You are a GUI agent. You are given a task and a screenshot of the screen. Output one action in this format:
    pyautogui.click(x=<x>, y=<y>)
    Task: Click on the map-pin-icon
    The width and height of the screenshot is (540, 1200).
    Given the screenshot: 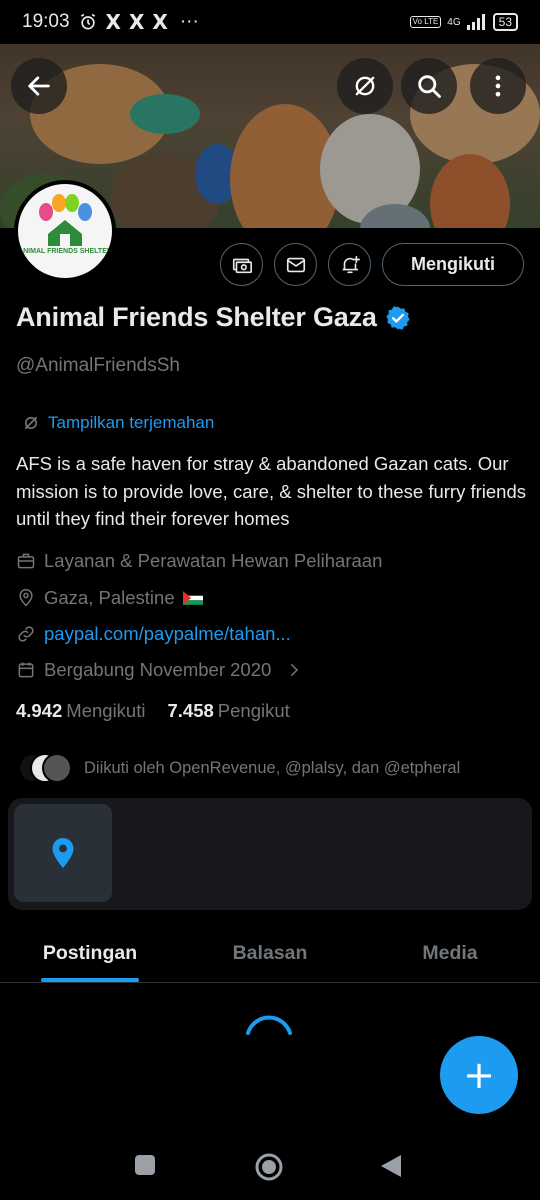 What is the action you would take?
    pyautogui.click(x=63, y=853)
    